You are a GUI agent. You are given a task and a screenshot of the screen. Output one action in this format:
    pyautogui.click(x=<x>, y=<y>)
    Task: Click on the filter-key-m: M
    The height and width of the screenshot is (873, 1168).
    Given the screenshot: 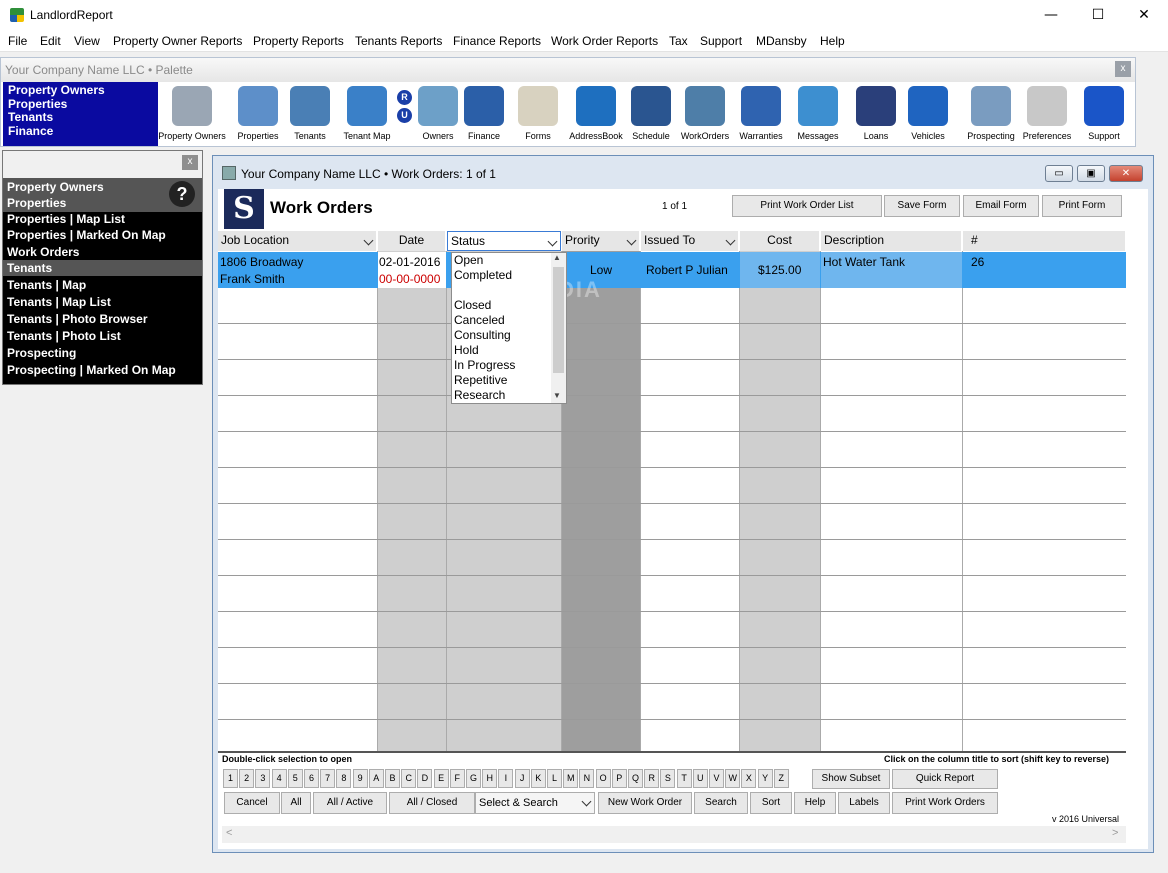 What is the action you would take?
    pyautogui.click(x=571, y=778)
    